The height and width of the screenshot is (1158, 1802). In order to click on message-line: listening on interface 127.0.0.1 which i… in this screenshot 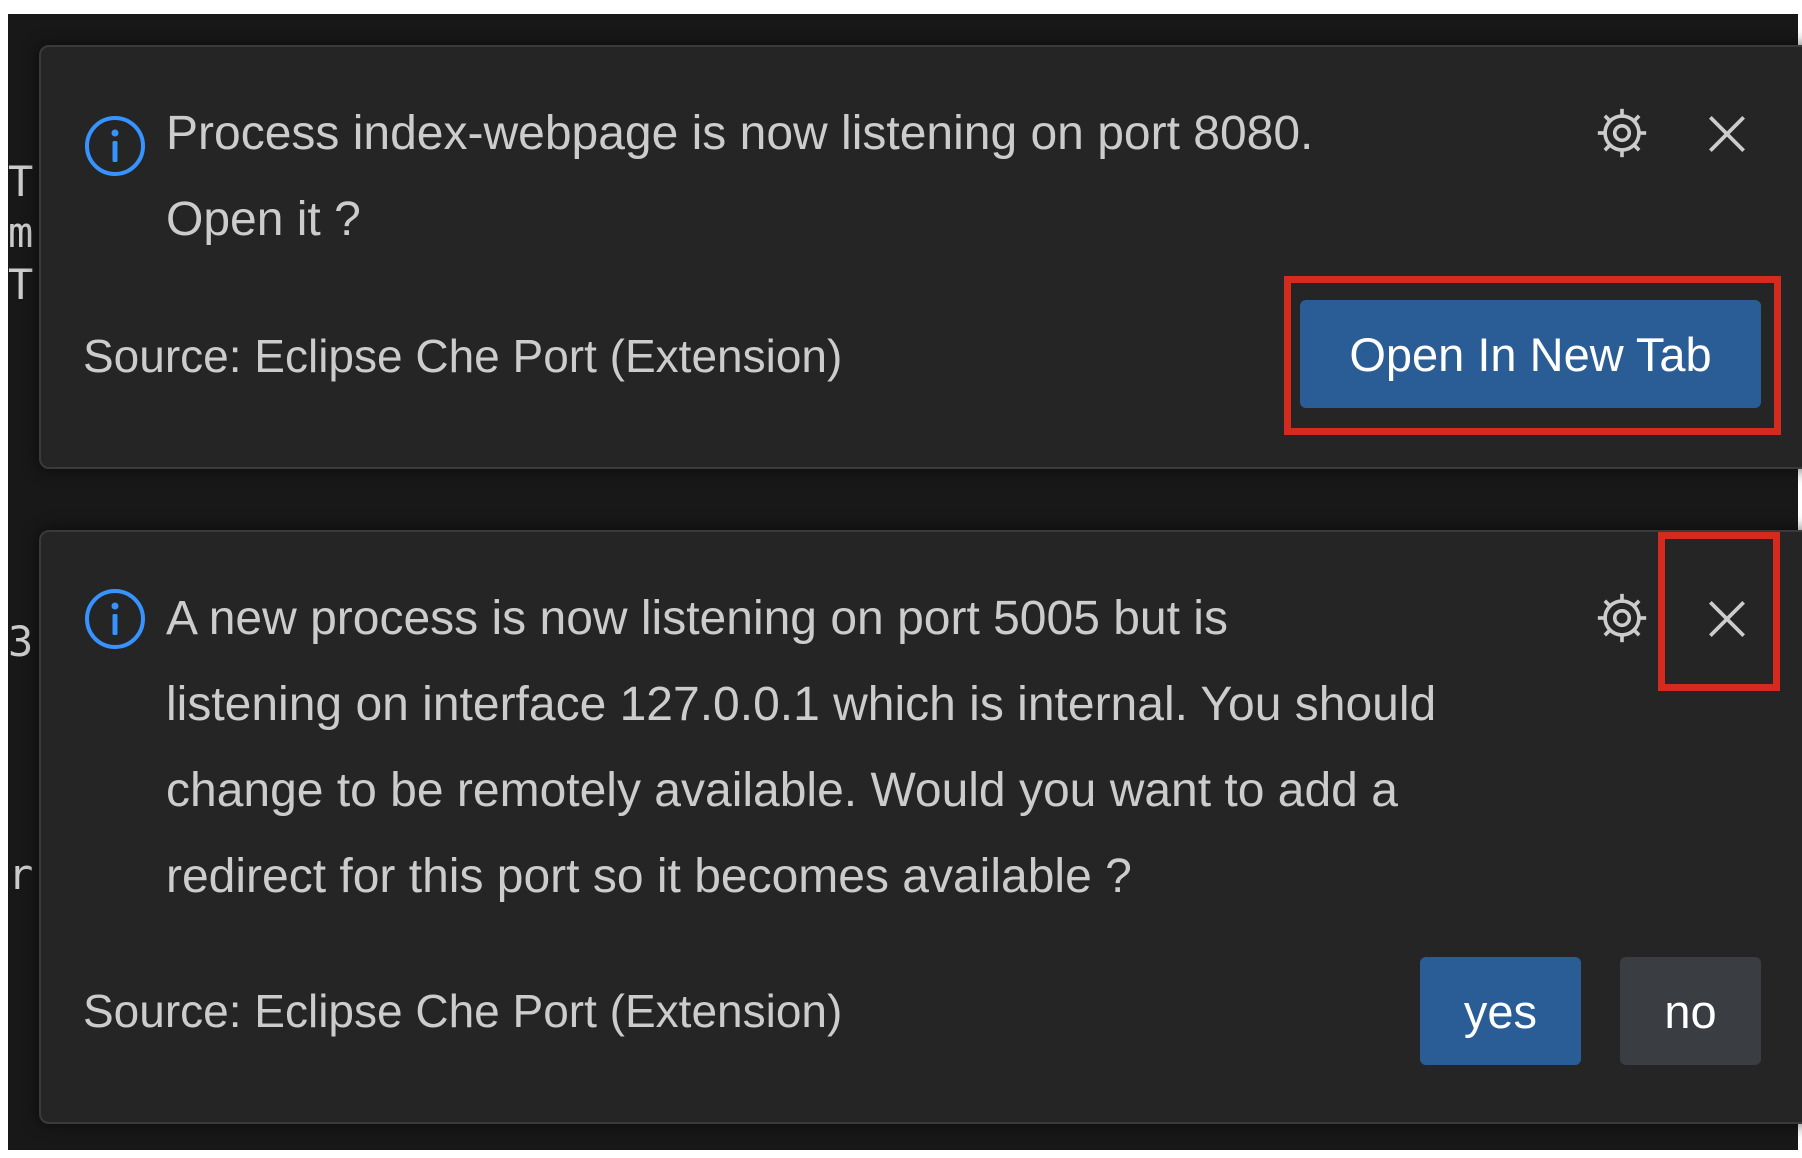, I will do `click(801, 704)`.